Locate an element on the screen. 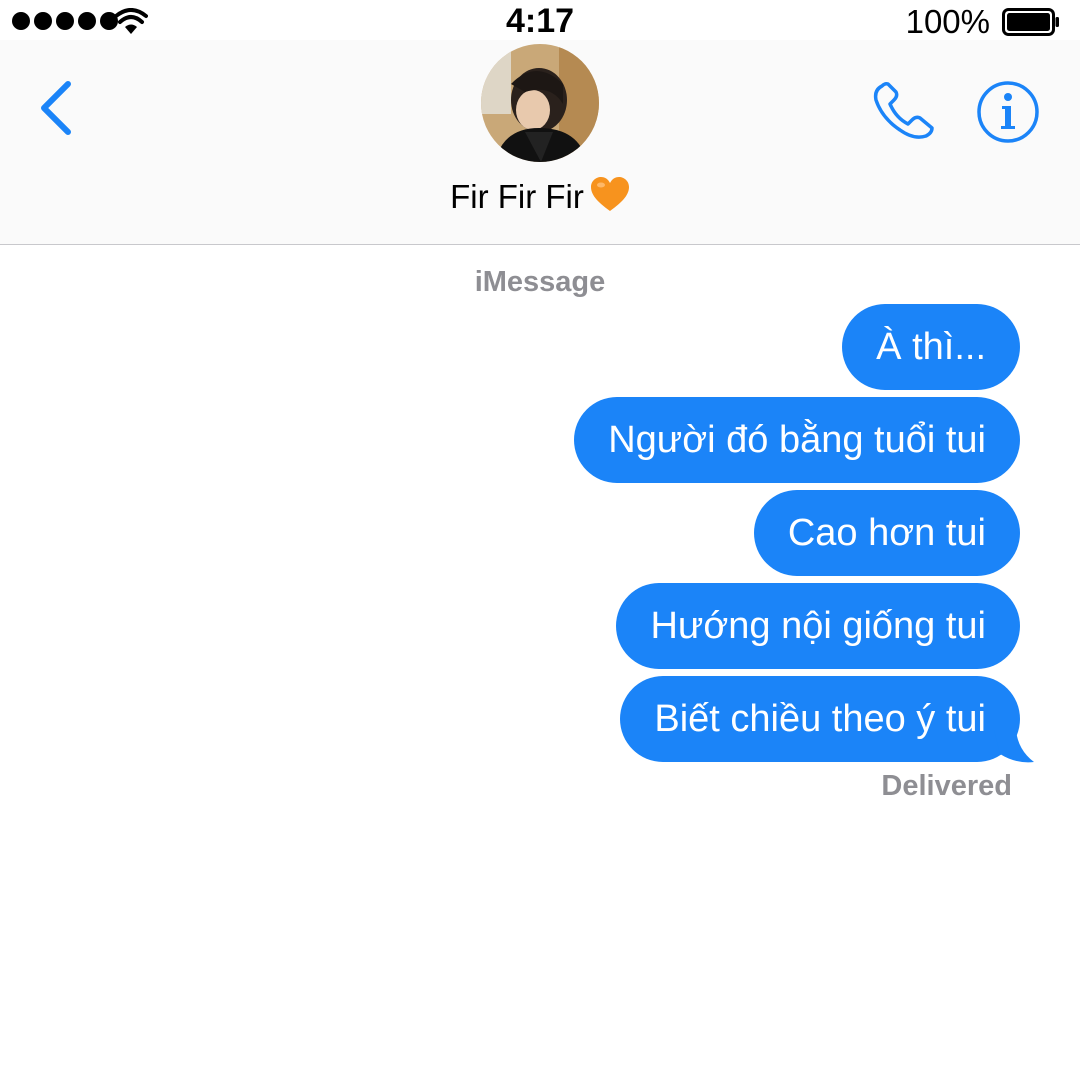 This screenshot has height=1079, width=1080. delivery-status: Delivered is located at coordinates (946, 786).